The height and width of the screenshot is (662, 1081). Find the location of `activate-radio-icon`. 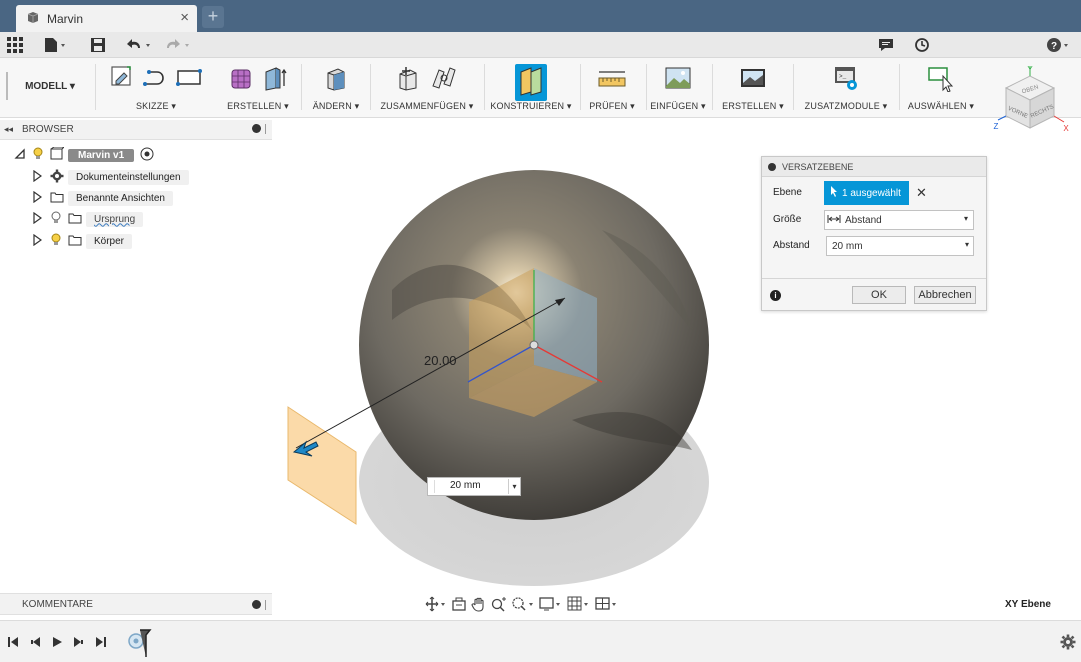

activate-radio-icon is located at coordinates (147, 155).